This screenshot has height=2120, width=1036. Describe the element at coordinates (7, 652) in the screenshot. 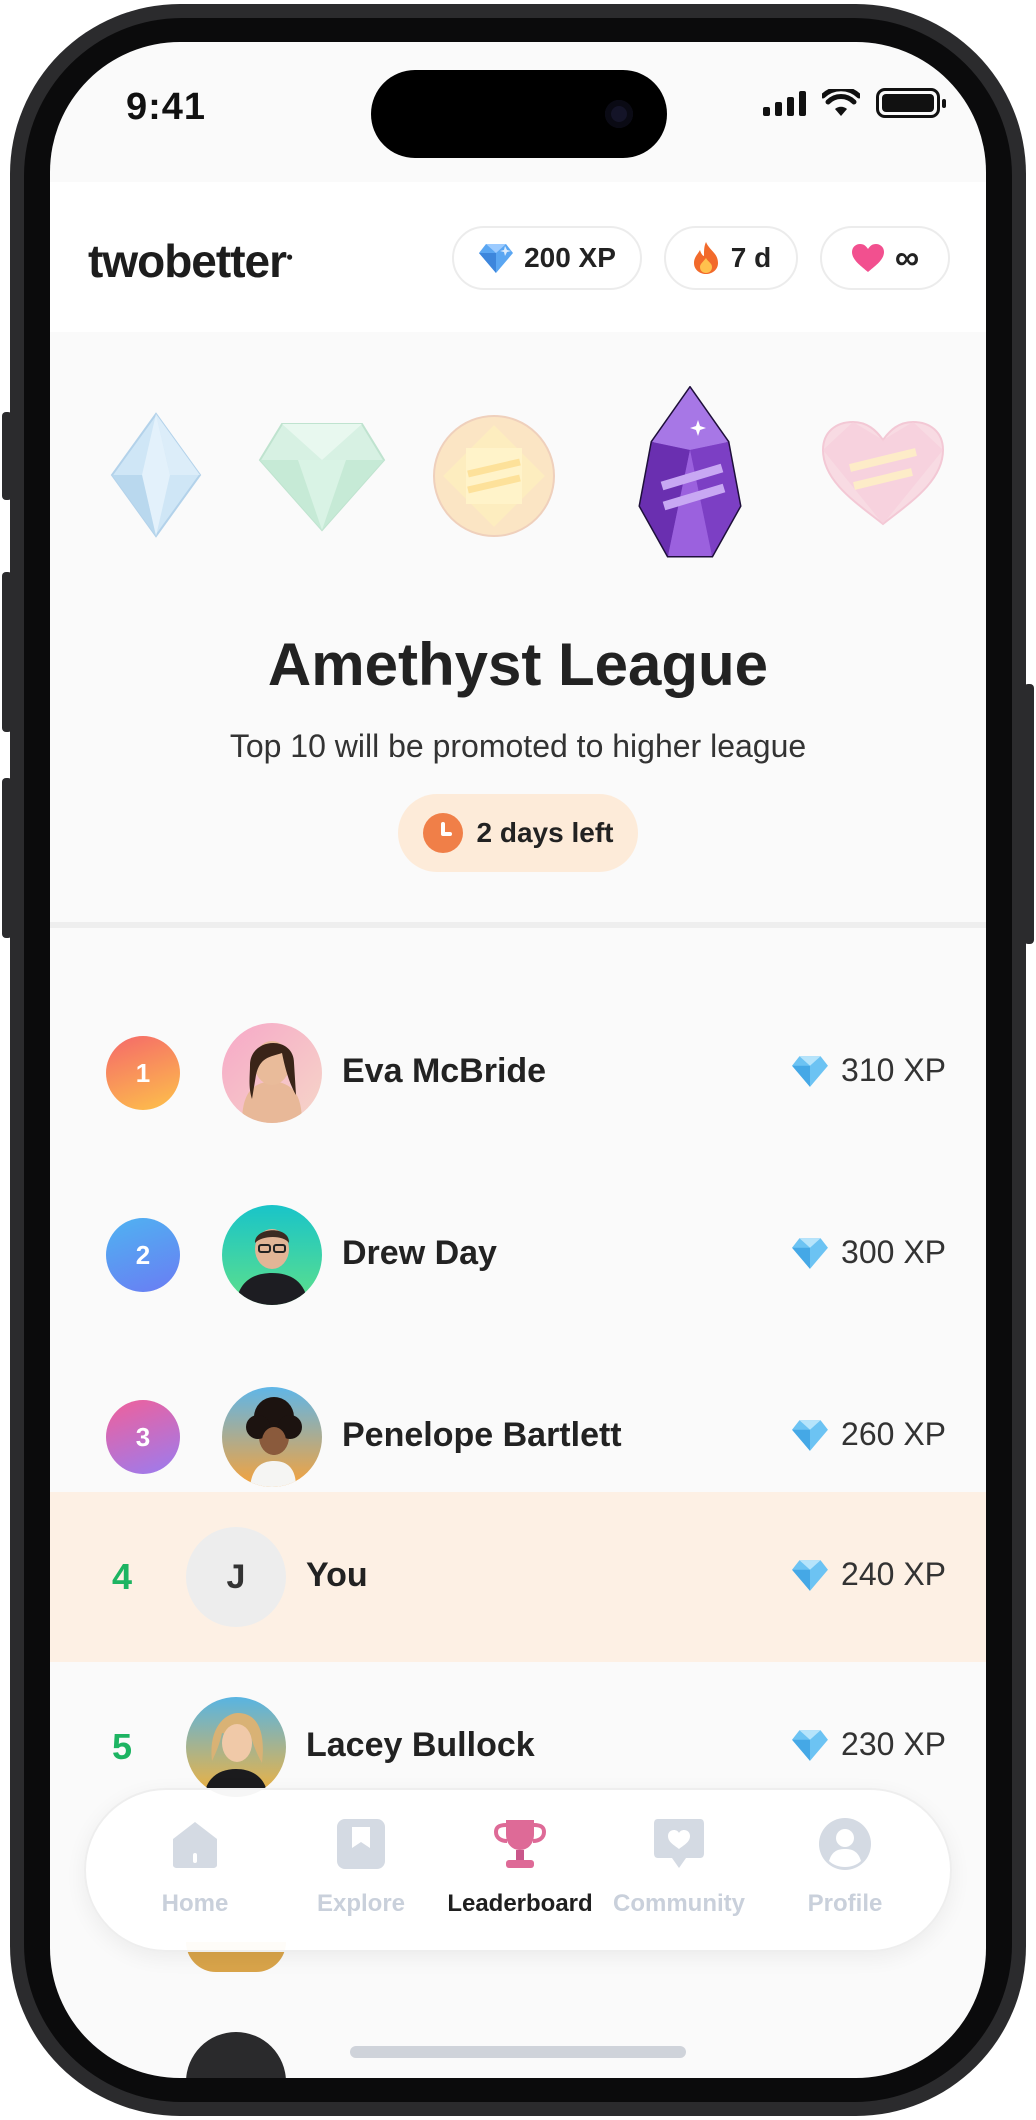

I see `volume-up-button` at that location.